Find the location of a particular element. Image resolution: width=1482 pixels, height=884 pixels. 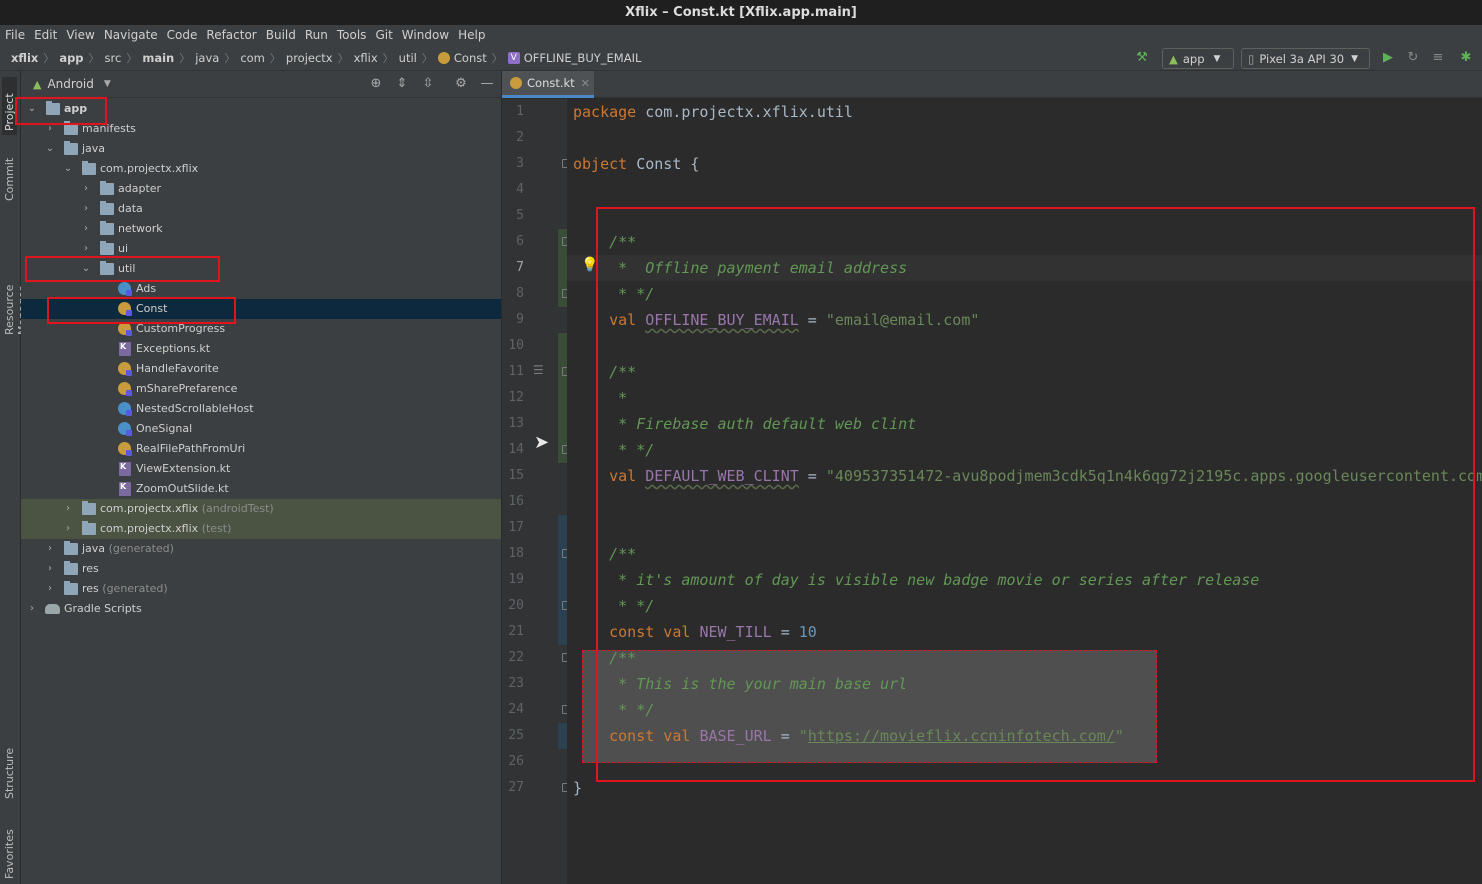

menu-git: Git is located at coordinates (383, 35).